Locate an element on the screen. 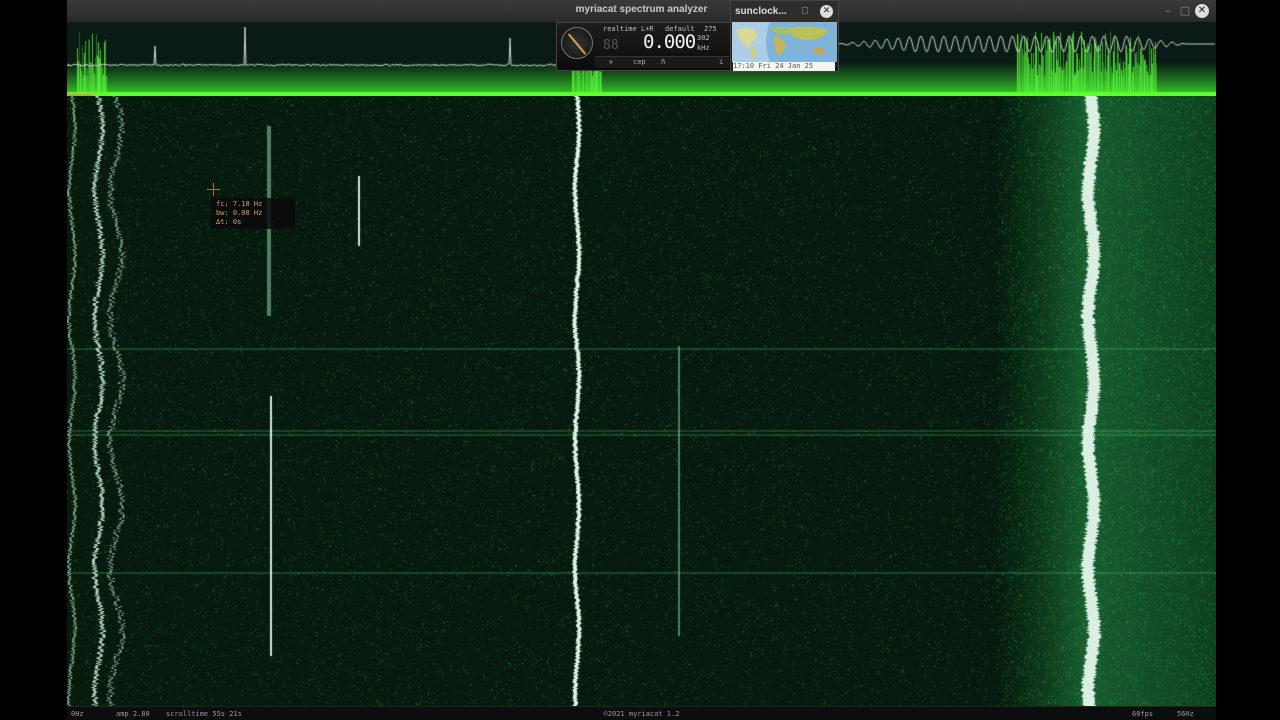  knob-icon is located at coordinates (577, 43).